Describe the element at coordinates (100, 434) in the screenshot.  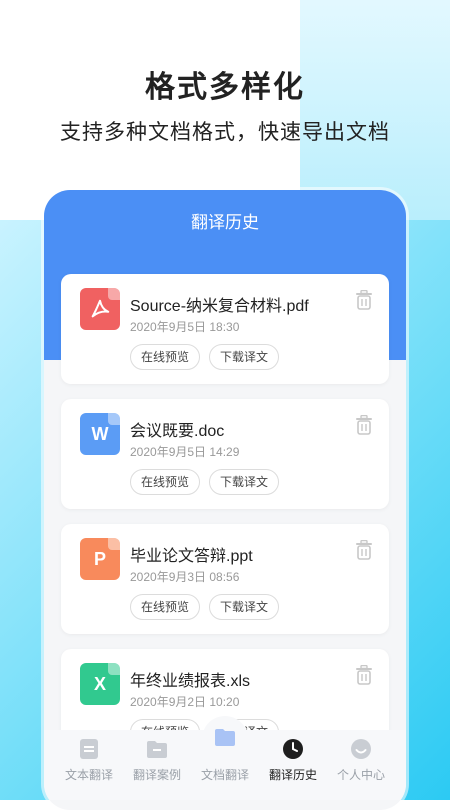
I see `word-doc-icon: W` at that location.